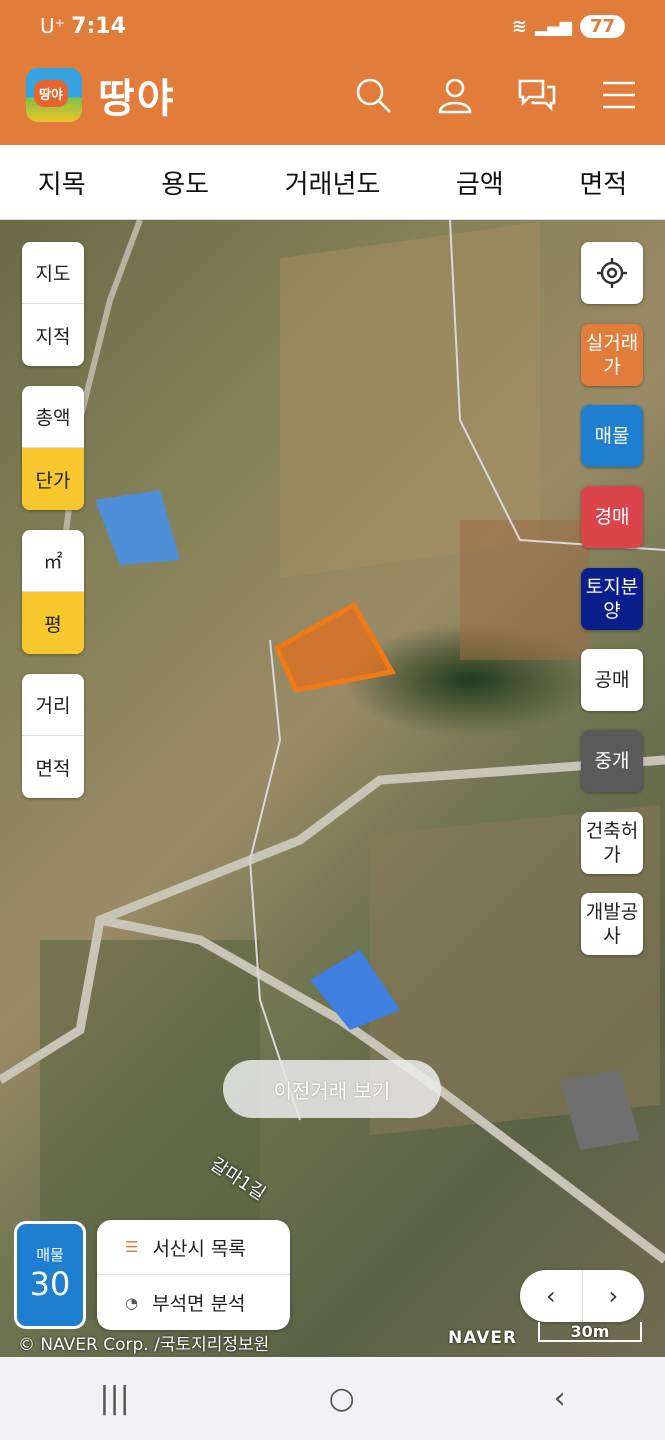  I want to click on filter-land-category: 지목, so click(62, 182).